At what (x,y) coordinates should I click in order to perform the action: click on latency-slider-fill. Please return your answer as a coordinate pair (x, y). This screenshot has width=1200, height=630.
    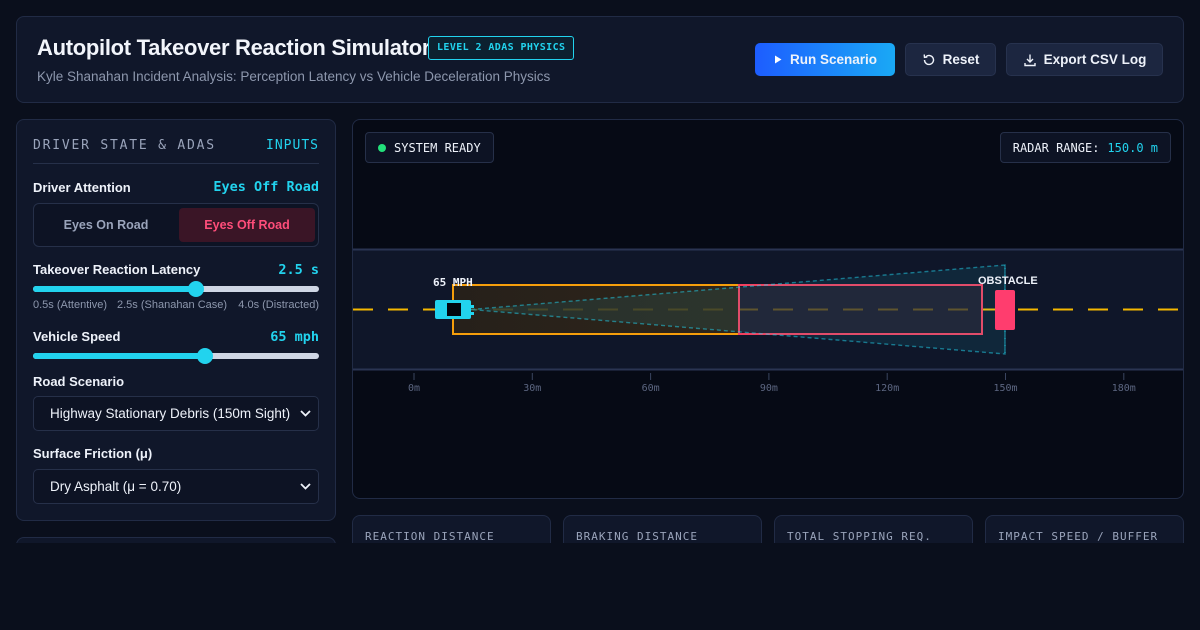
    Looking at the image, I should click on (115, 289).